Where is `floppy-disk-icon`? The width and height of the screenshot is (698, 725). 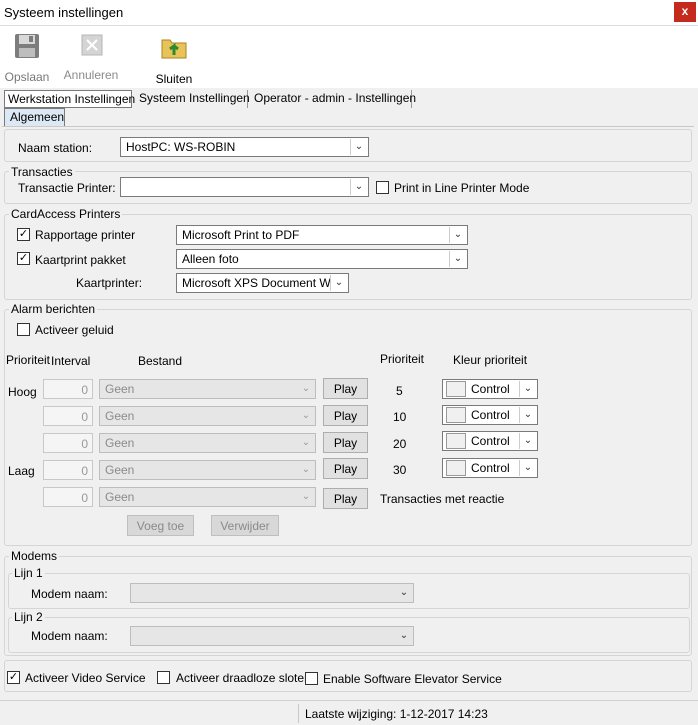
floppy-disk-icon is located at coordinates (27, 46).